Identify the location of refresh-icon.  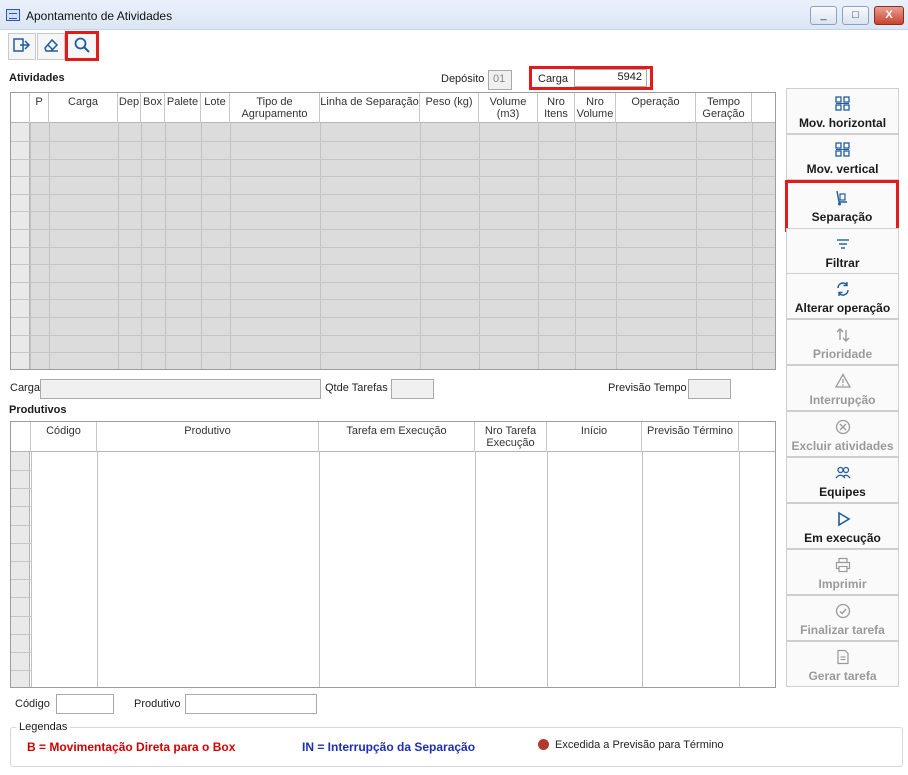
(843, 289).